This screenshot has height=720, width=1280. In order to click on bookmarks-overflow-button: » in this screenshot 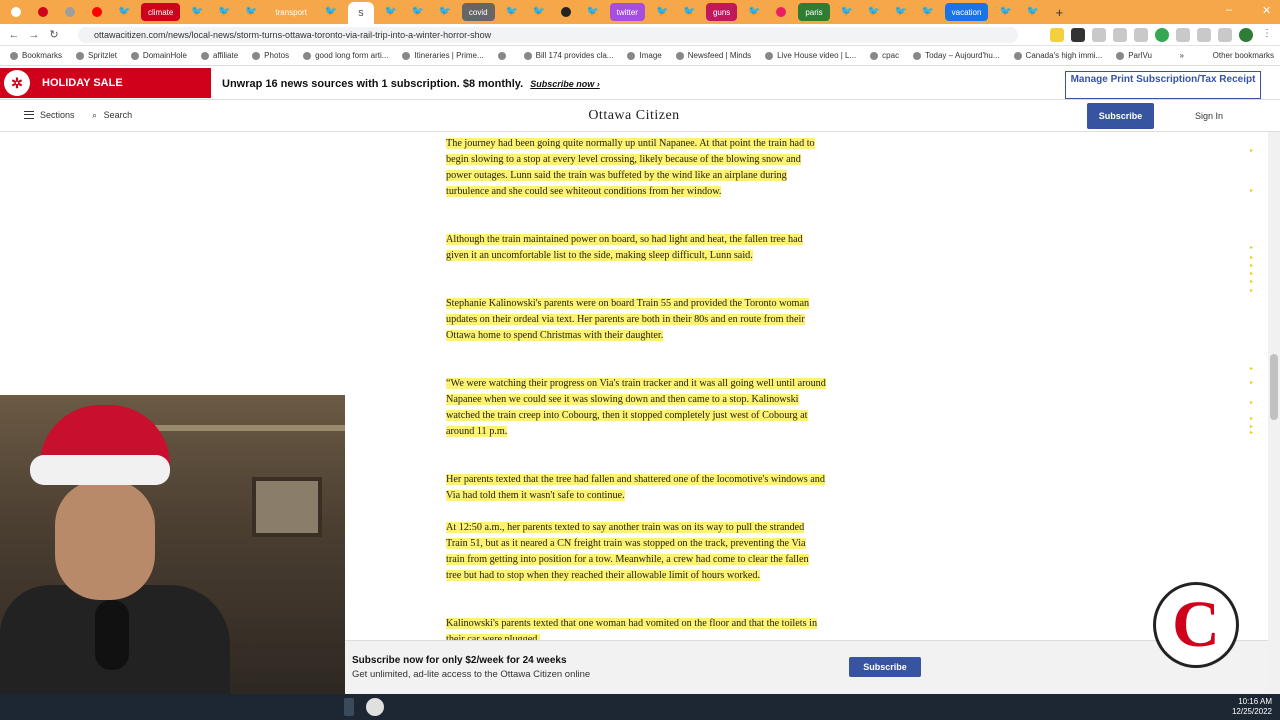, I will do `click(1182, 55)`.